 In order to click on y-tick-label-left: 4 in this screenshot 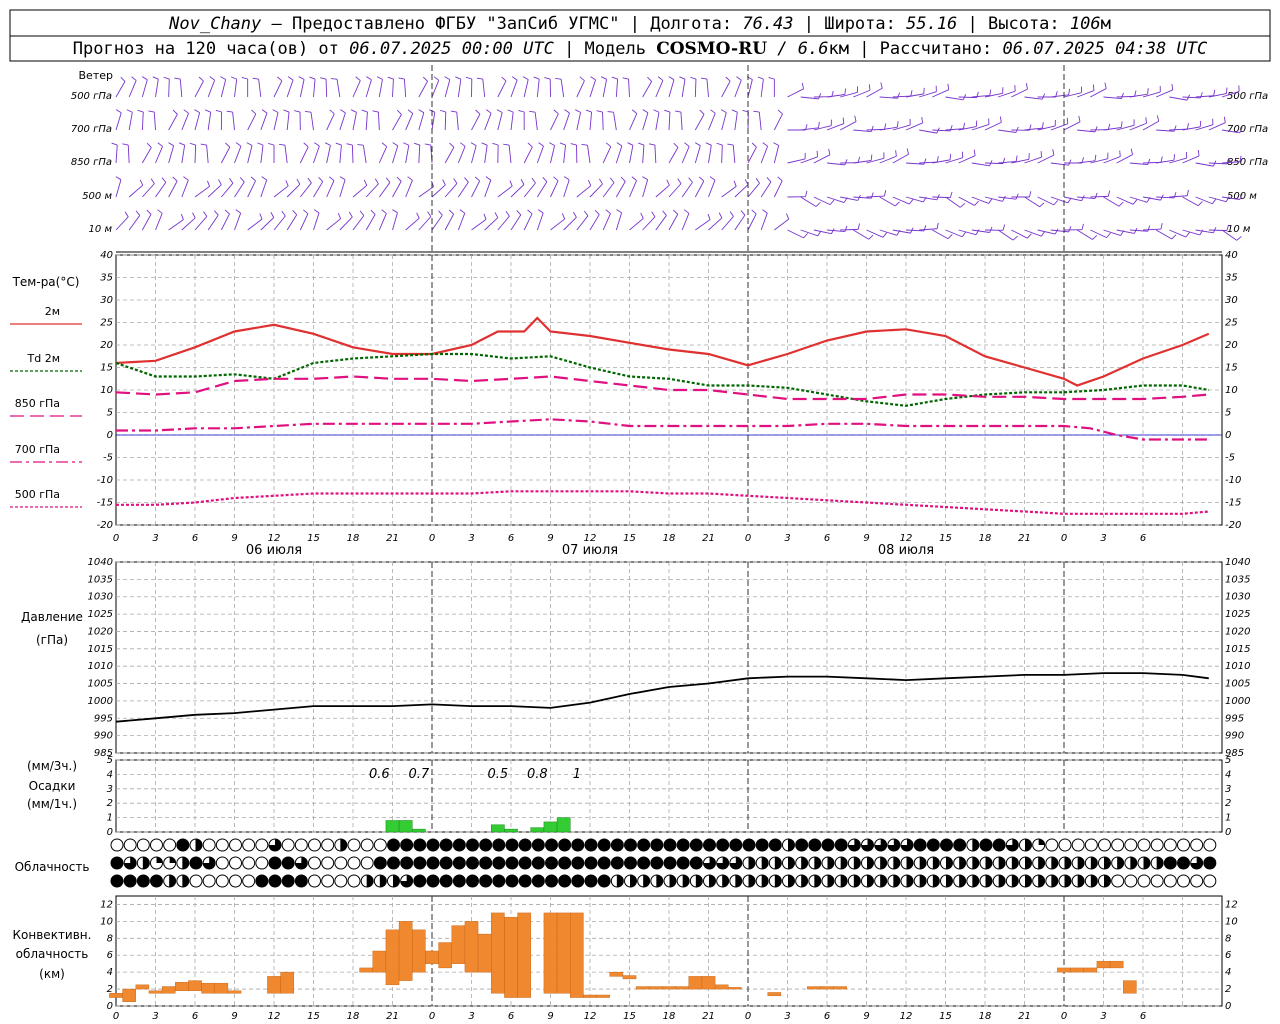, I will do `click(110, 774)`.